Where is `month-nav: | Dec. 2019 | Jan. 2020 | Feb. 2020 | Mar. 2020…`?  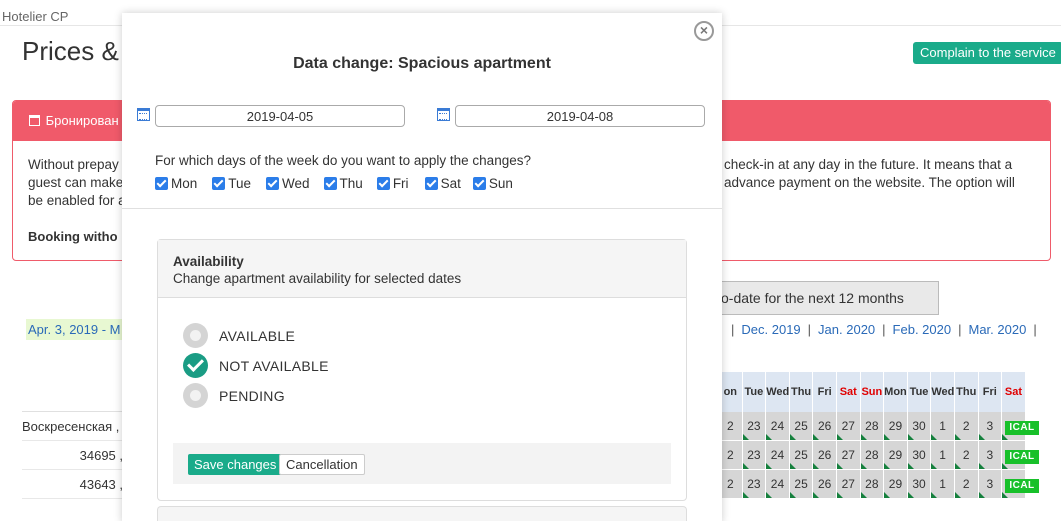
month-nav: | Dec. 2019 | Jan. 2020 | Feb. 2020 | Mar. 2020… is located at coordinates (884, 329).